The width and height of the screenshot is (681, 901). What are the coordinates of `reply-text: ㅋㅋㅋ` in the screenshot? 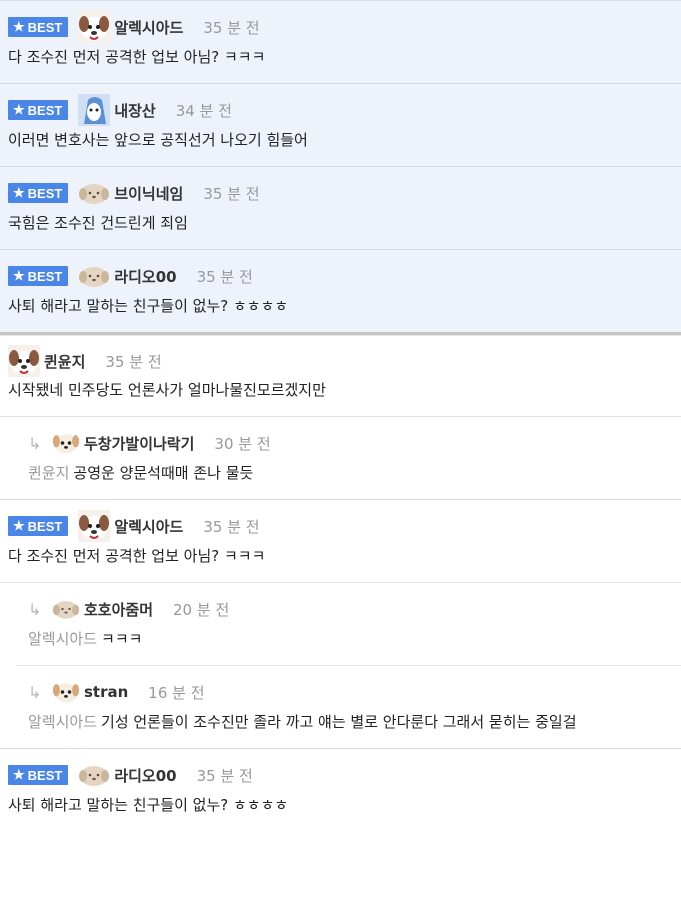 It's located at (122, 639).